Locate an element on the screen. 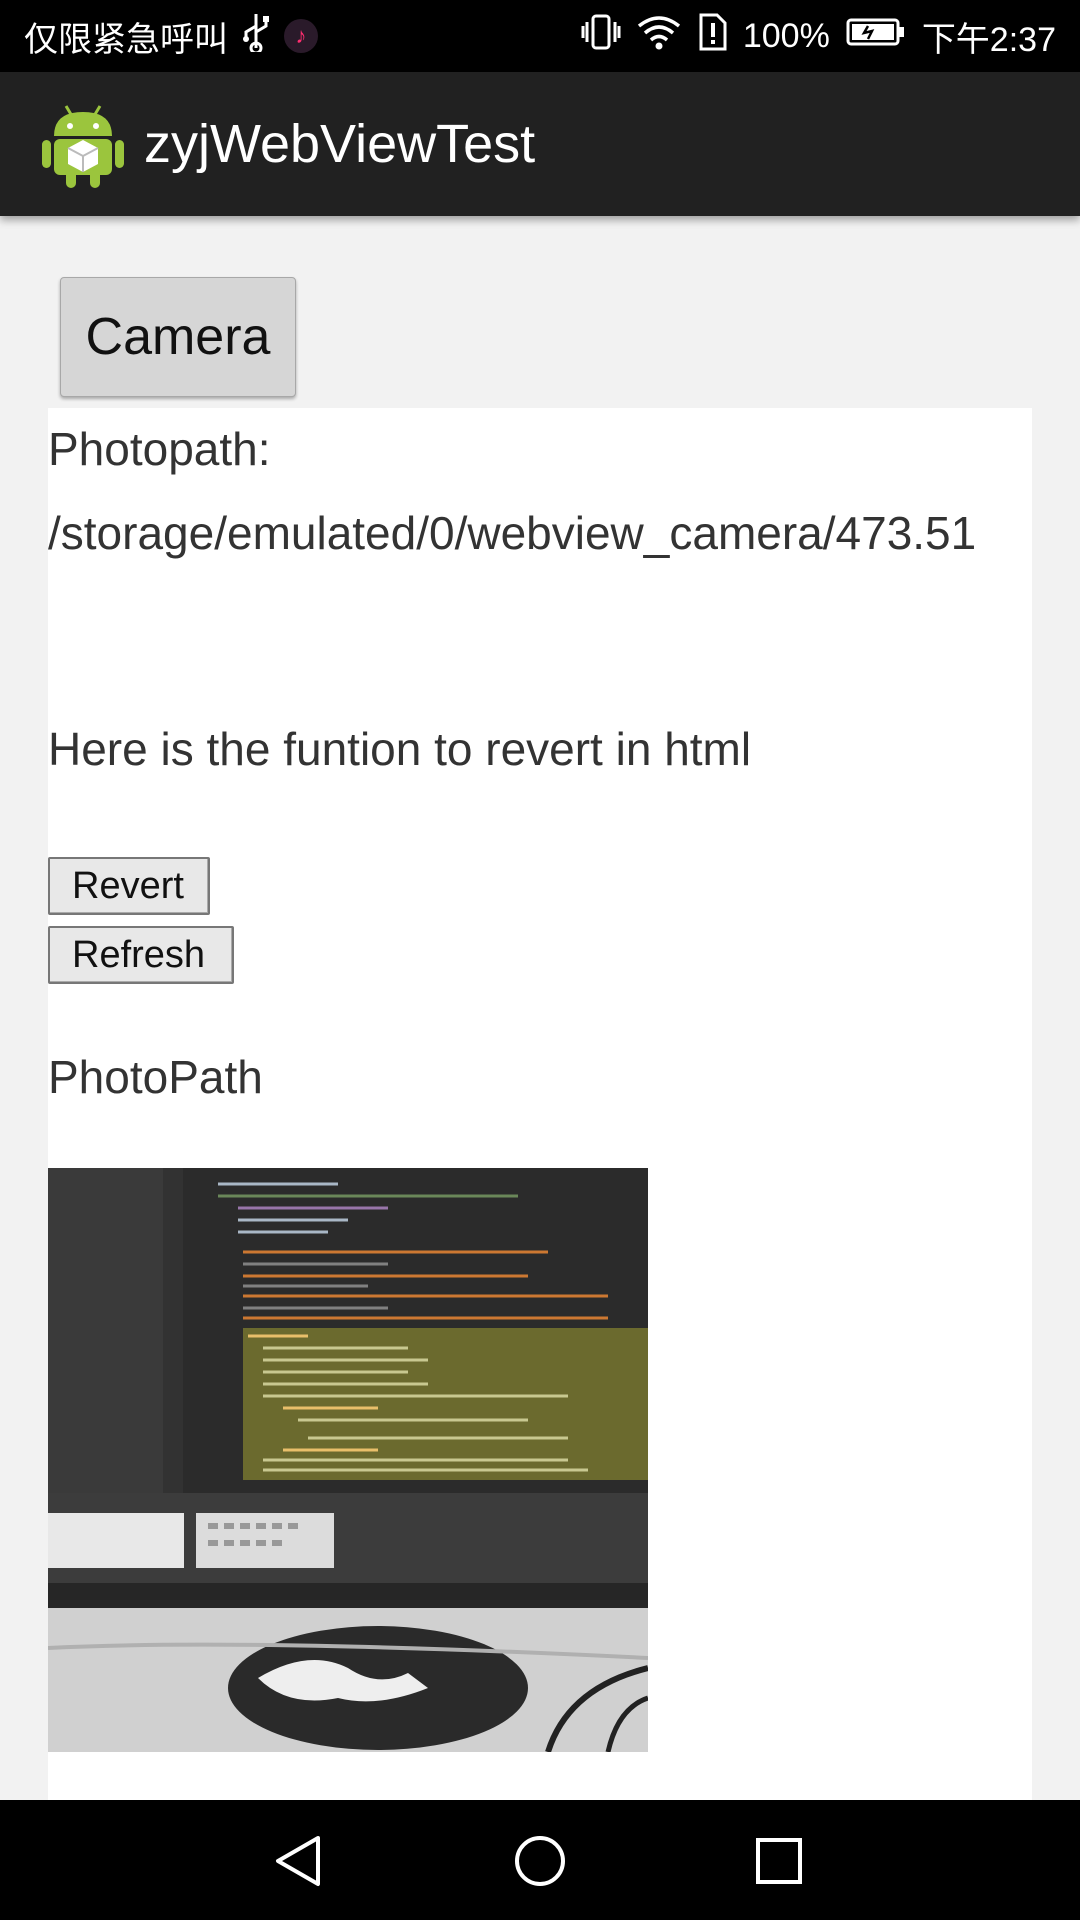 This screenshot has width=1080, height=1920. vibrate-icon is located at coordinates (601, 36).